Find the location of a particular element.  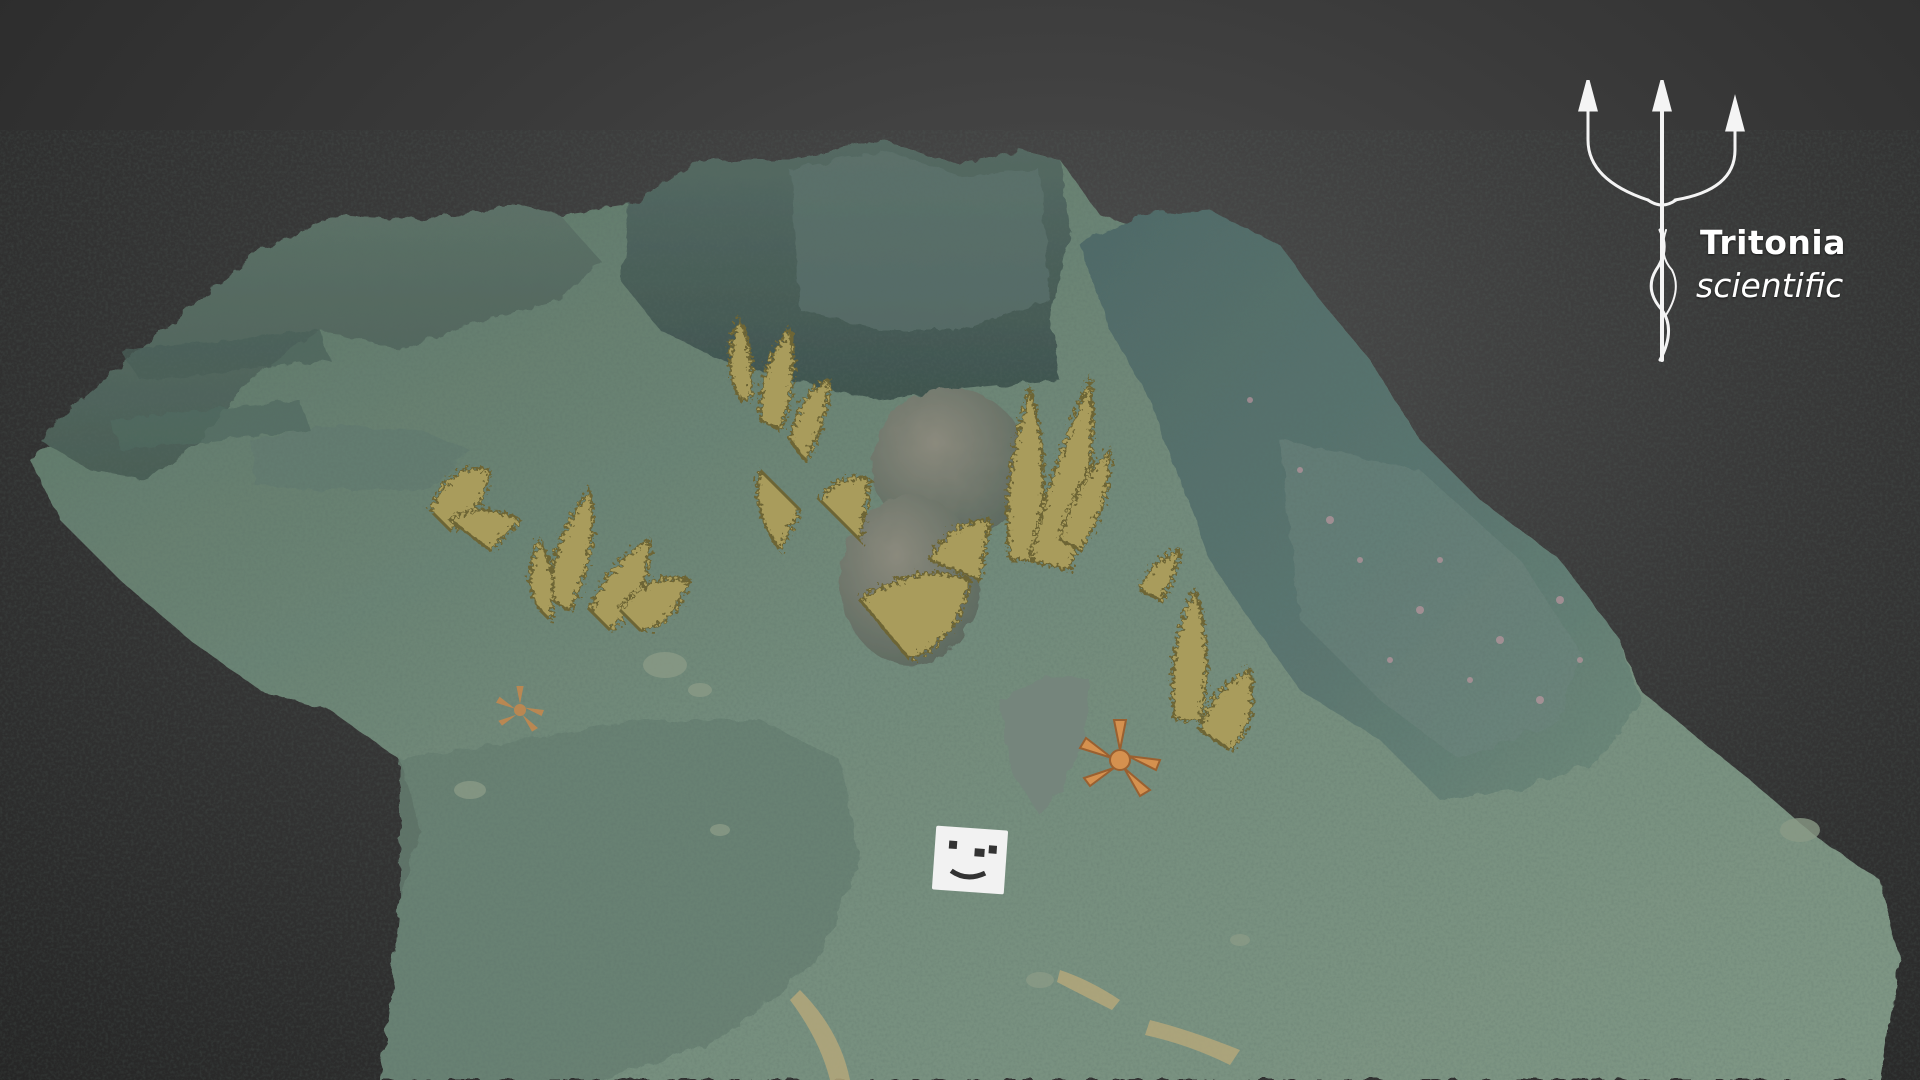

scale-marker is located at coordinates (970, 860).